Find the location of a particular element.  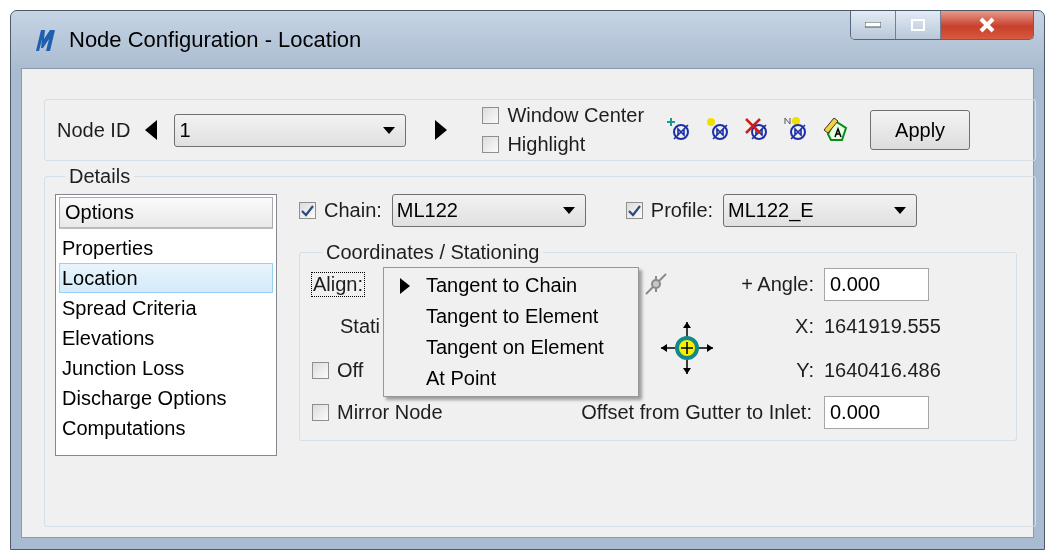

checkbox-label: Off is located at coordinates (350, 370).